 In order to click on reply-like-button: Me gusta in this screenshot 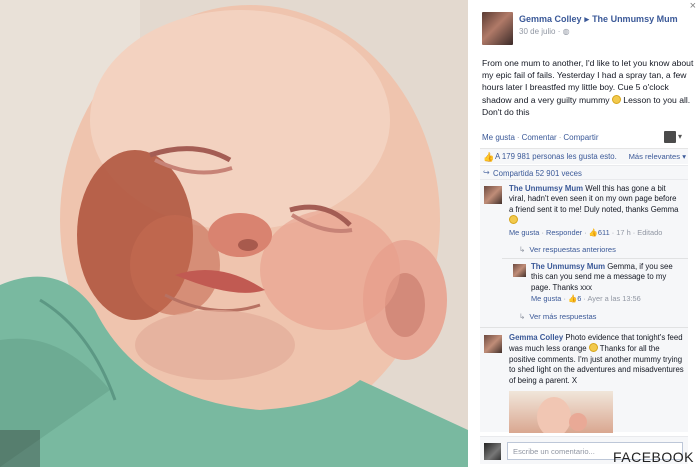, I will do `click(546, 298)`.